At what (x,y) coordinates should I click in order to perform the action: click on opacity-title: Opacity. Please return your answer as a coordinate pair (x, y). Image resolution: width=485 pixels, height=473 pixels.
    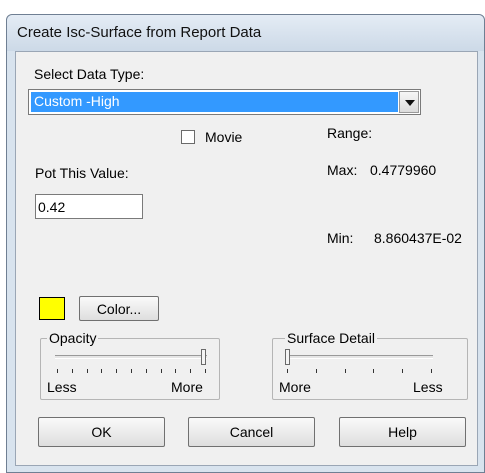
    Looking at the image, I should click on (73, 338).